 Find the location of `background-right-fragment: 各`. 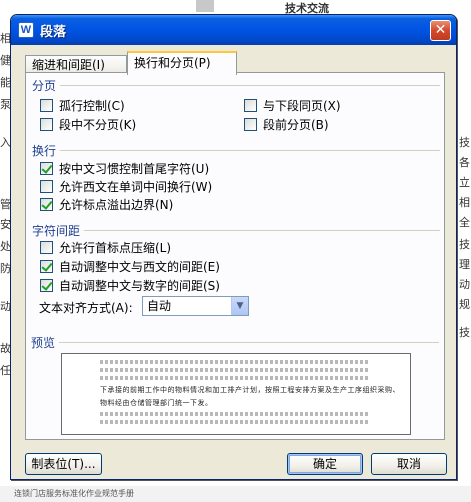

background-right-fragment: 各 is located at coordinates (464, 162).